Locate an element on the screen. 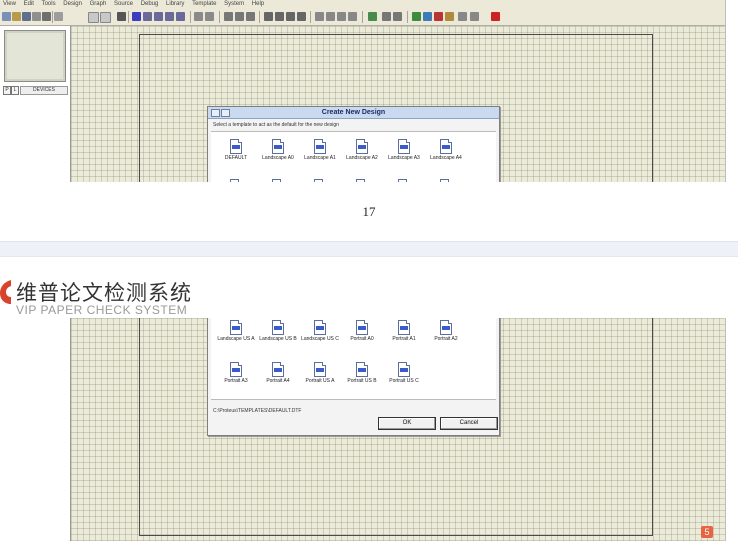 The width and height of the screenshot is (738, 541). new-file-icon is located at coordinates (6, 16).